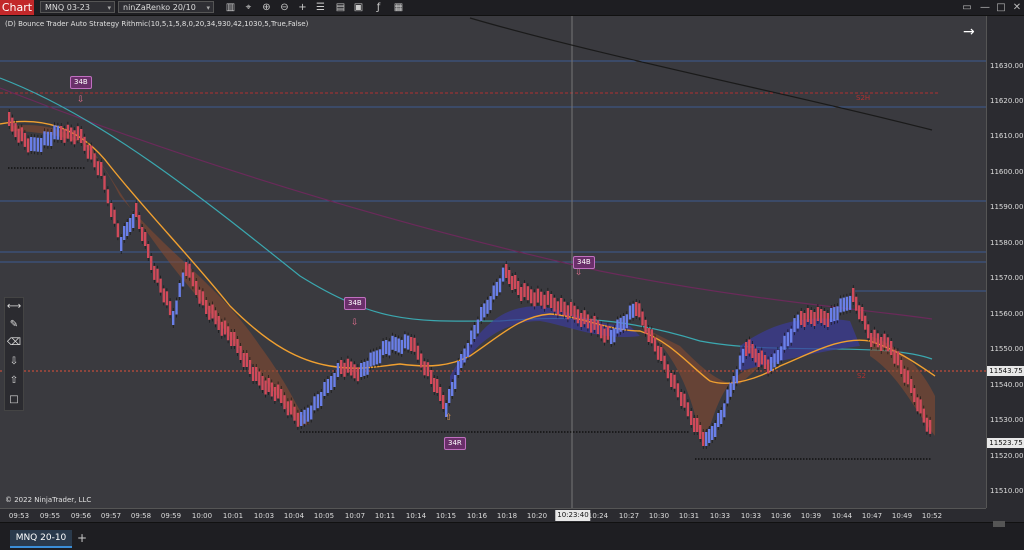 The width and height of the screenshot is (1024, 550). What do you see at coordinates (863, 98) in the screenshot?
I see `level-label-s2h: S2H` at bounding box center [863, 98].